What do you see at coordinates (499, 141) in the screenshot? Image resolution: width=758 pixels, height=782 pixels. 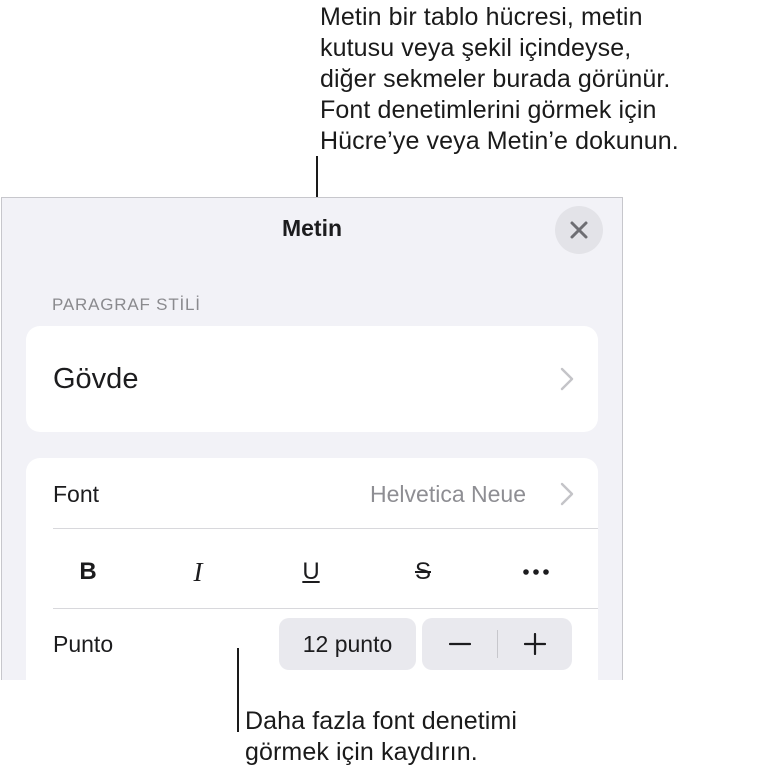 I see `callout-line: Hücre’ye veya Metin’e dokunun.` at bounding box center [499, 141].